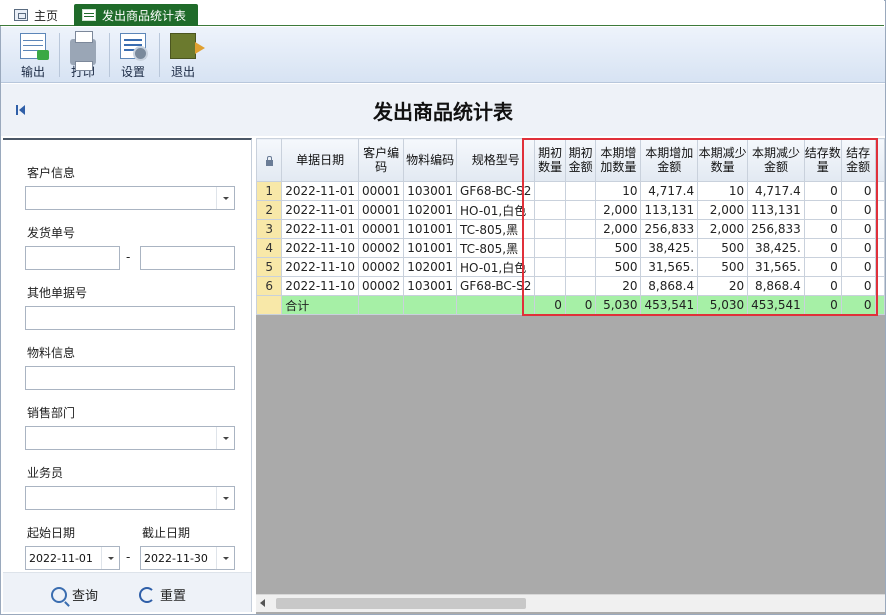  What do you see at coordinates (269, 267) in the screenshot?
I see `row-number: 5` at bounding box center [269, 267].